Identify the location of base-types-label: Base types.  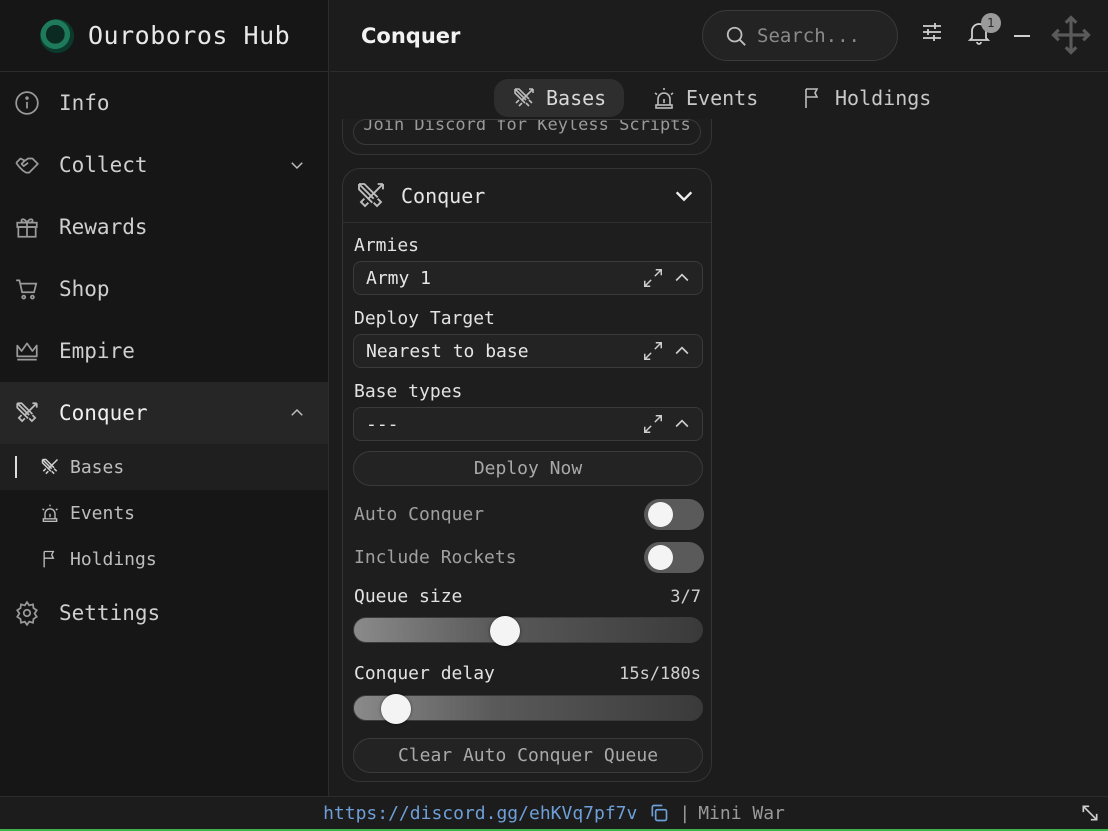
(408, 391).